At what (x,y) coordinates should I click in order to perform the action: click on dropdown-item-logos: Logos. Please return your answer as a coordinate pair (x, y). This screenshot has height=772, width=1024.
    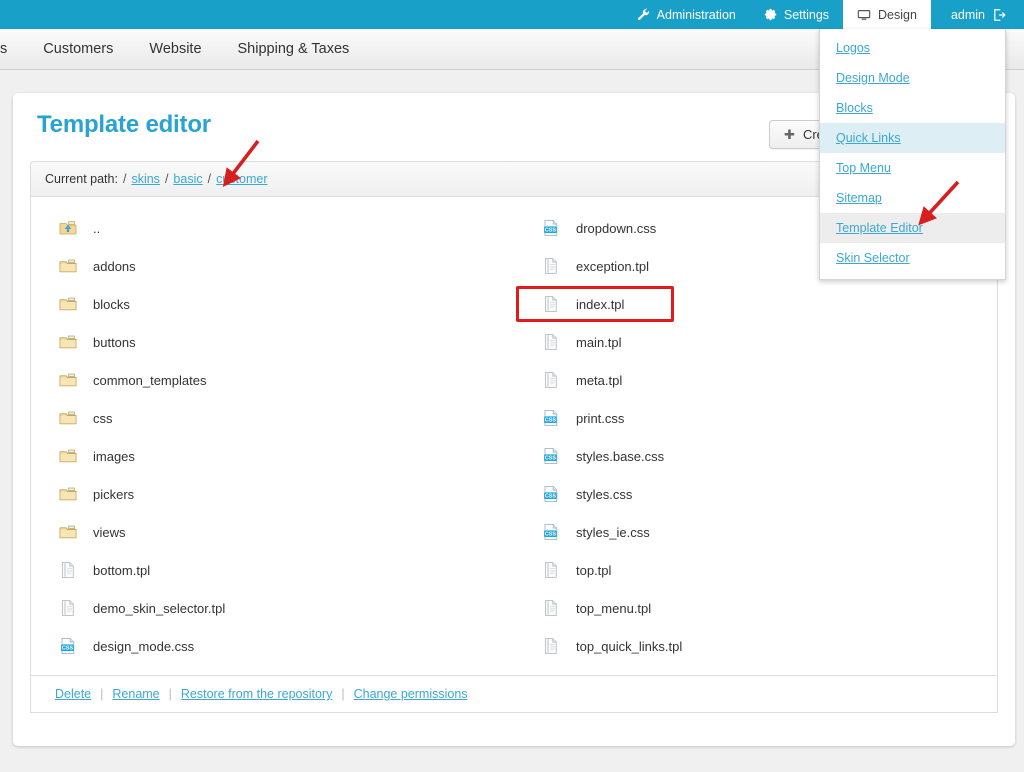
    Looking at the image, I should click on (912, 48).